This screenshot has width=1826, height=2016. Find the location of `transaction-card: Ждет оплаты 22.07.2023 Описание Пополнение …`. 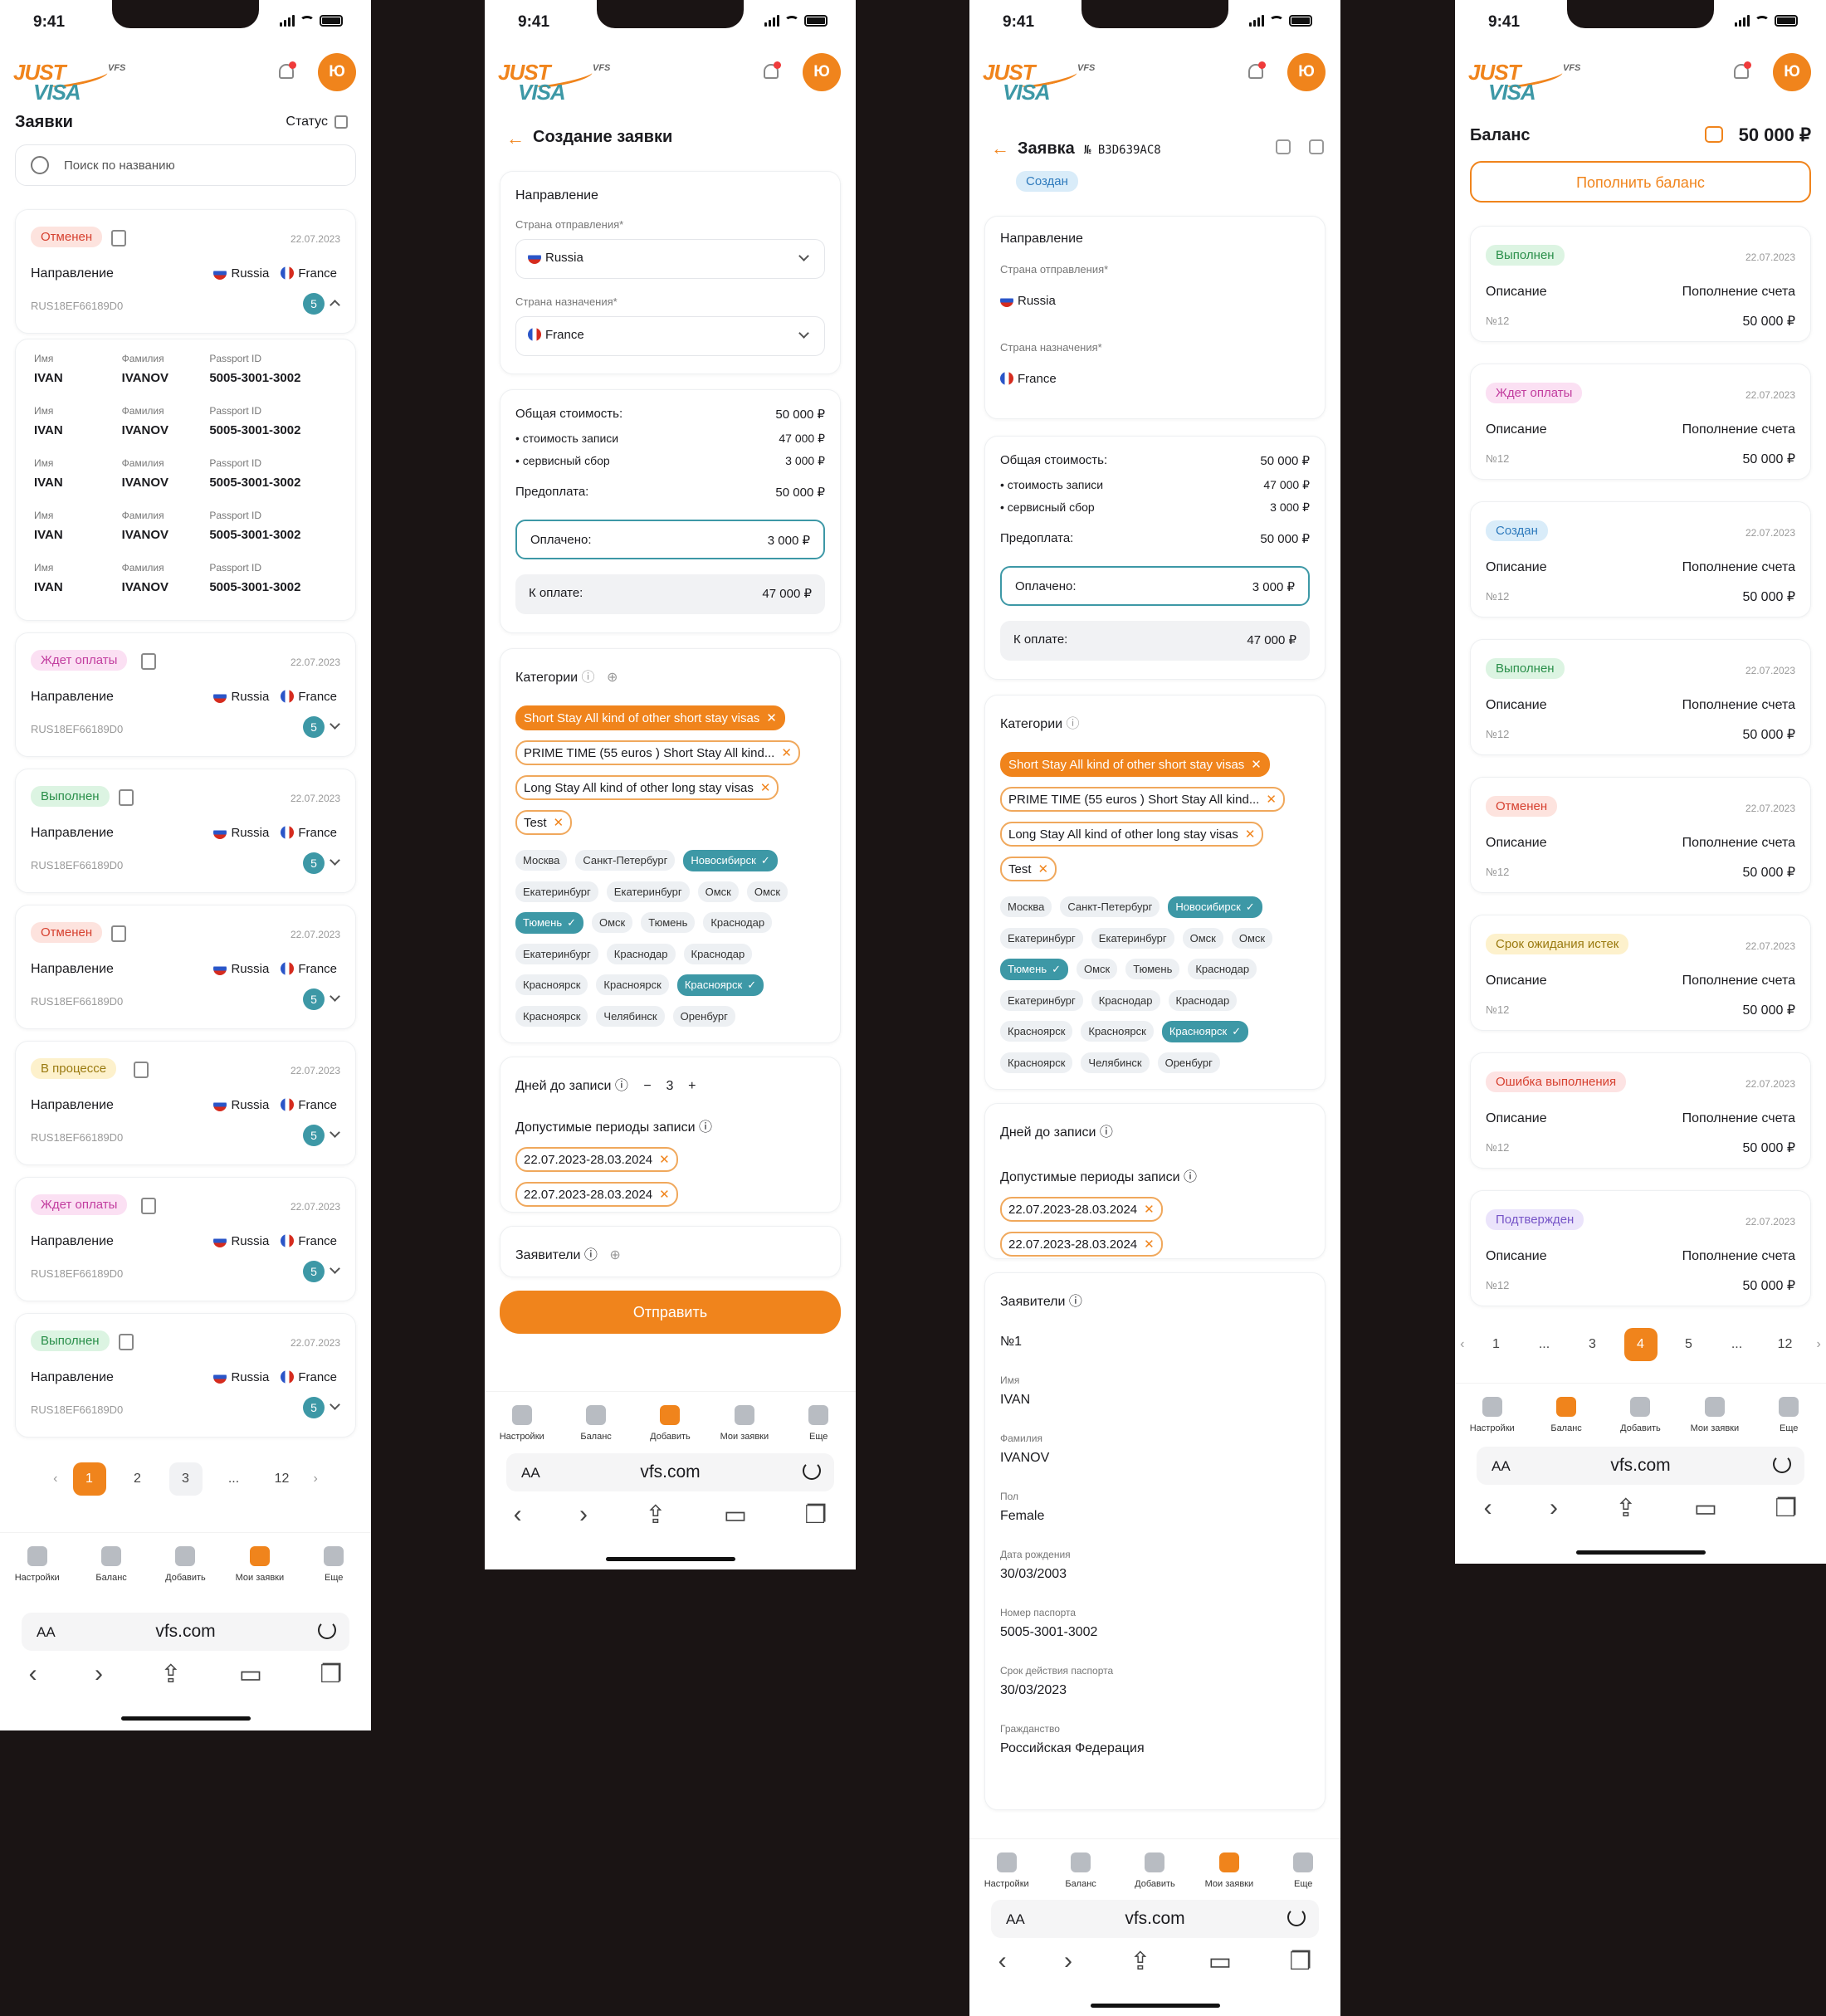

transaction-card: Ждет оплаты 22.07.2023 Описание Пополнение … is located at coordinates (1640, 422).